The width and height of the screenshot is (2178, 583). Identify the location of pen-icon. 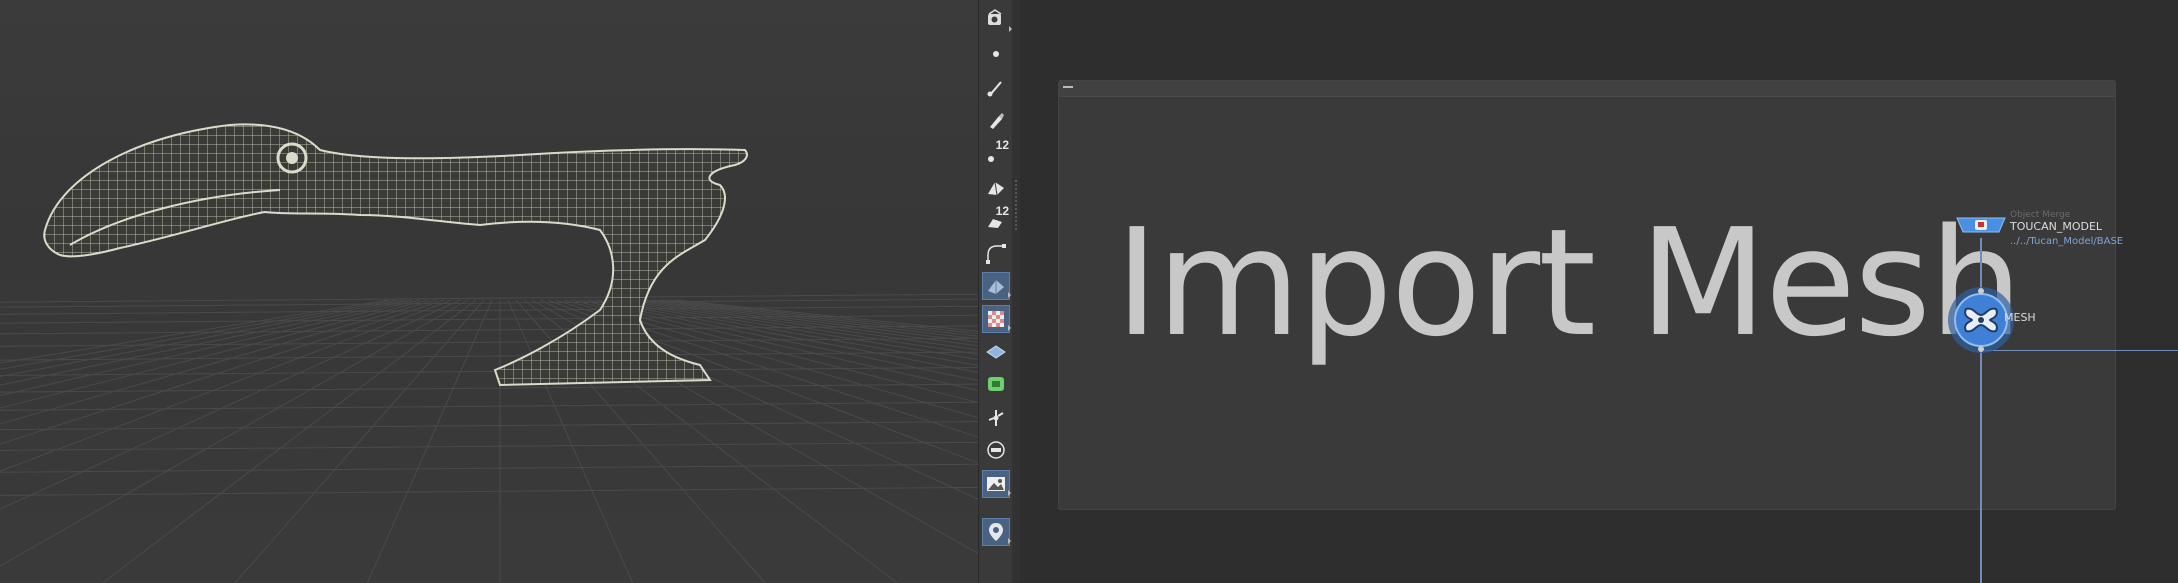
(996, 120).